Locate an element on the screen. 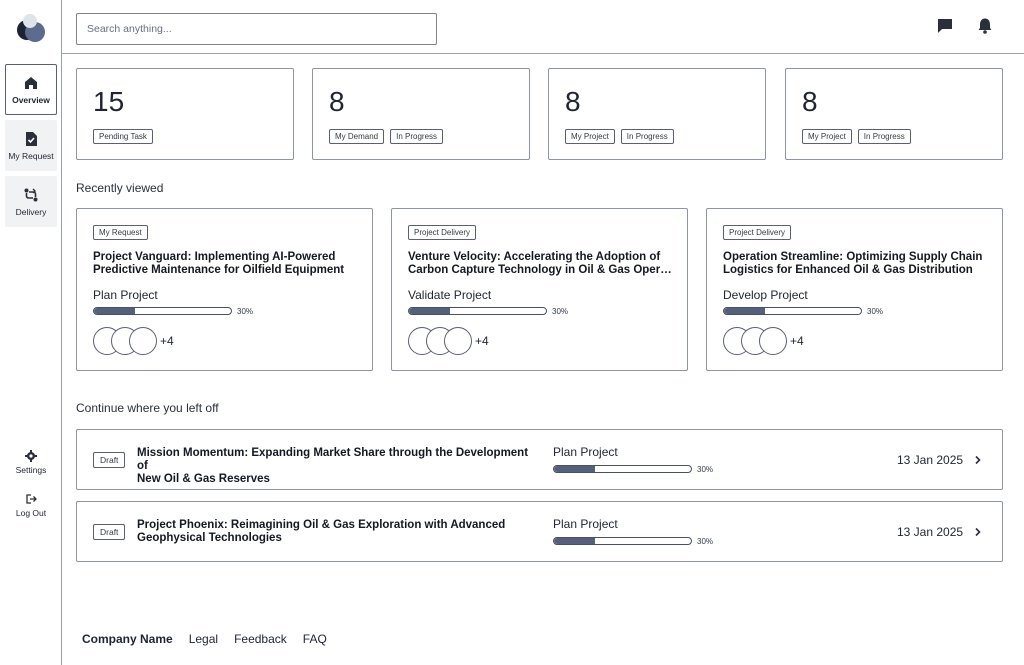  logout-icon is located at coordinates (31, 499).